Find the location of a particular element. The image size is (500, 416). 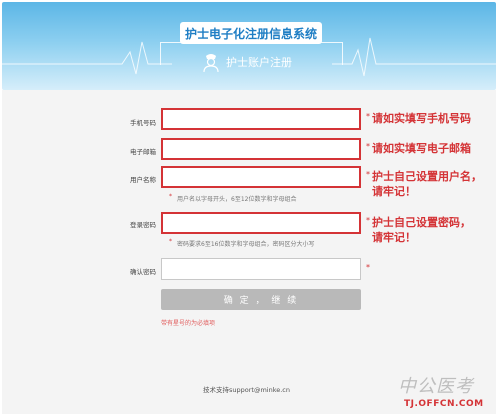

phone-input is located at coordinates (261, 119).